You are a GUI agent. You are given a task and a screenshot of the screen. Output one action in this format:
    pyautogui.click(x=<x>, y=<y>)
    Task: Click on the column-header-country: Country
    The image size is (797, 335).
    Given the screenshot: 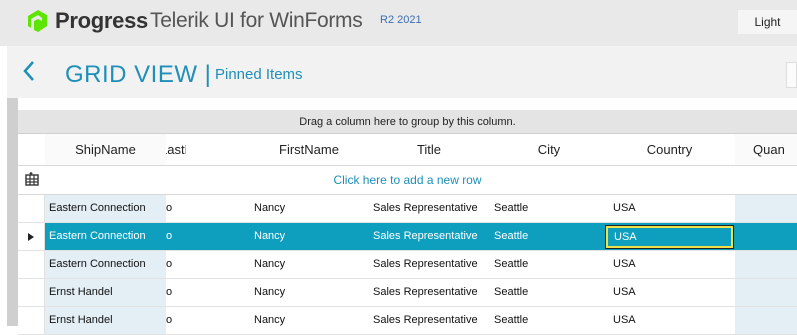 What is the action you would take?
    pyautogui.click(x=669, y=150)
    